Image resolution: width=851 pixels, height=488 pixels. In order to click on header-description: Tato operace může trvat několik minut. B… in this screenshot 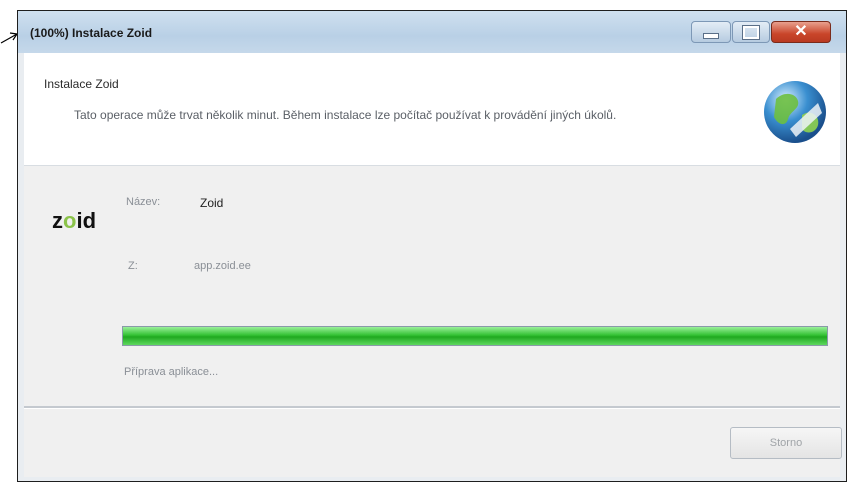, I will do `click(345, 115)`.